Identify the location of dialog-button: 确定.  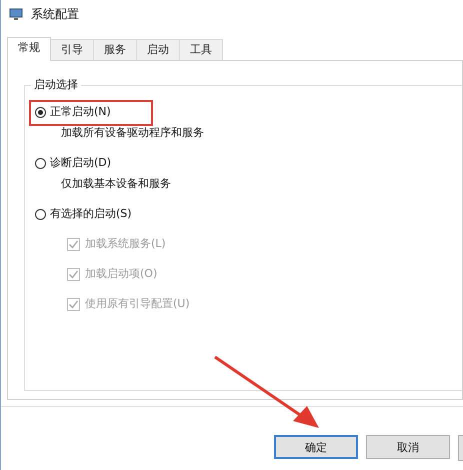
(316, 447).